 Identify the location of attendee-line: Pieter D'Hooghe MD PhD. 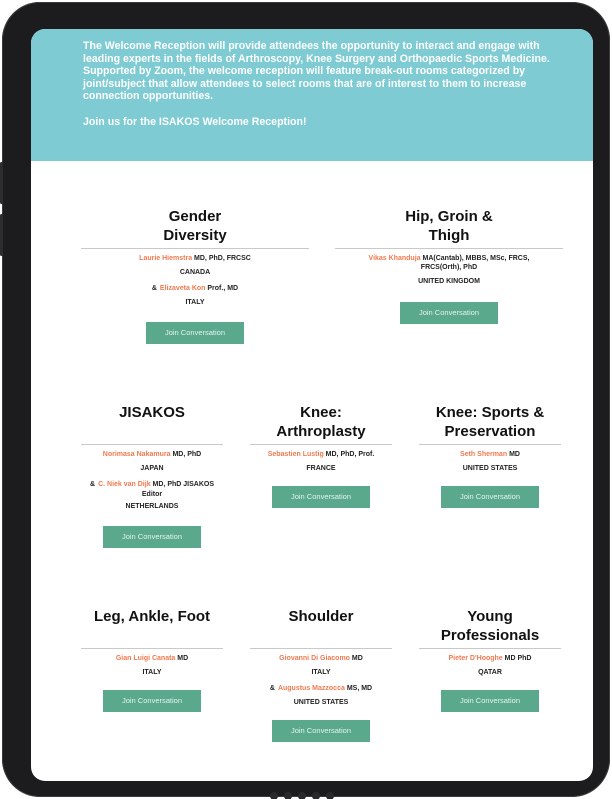
(490, 658).